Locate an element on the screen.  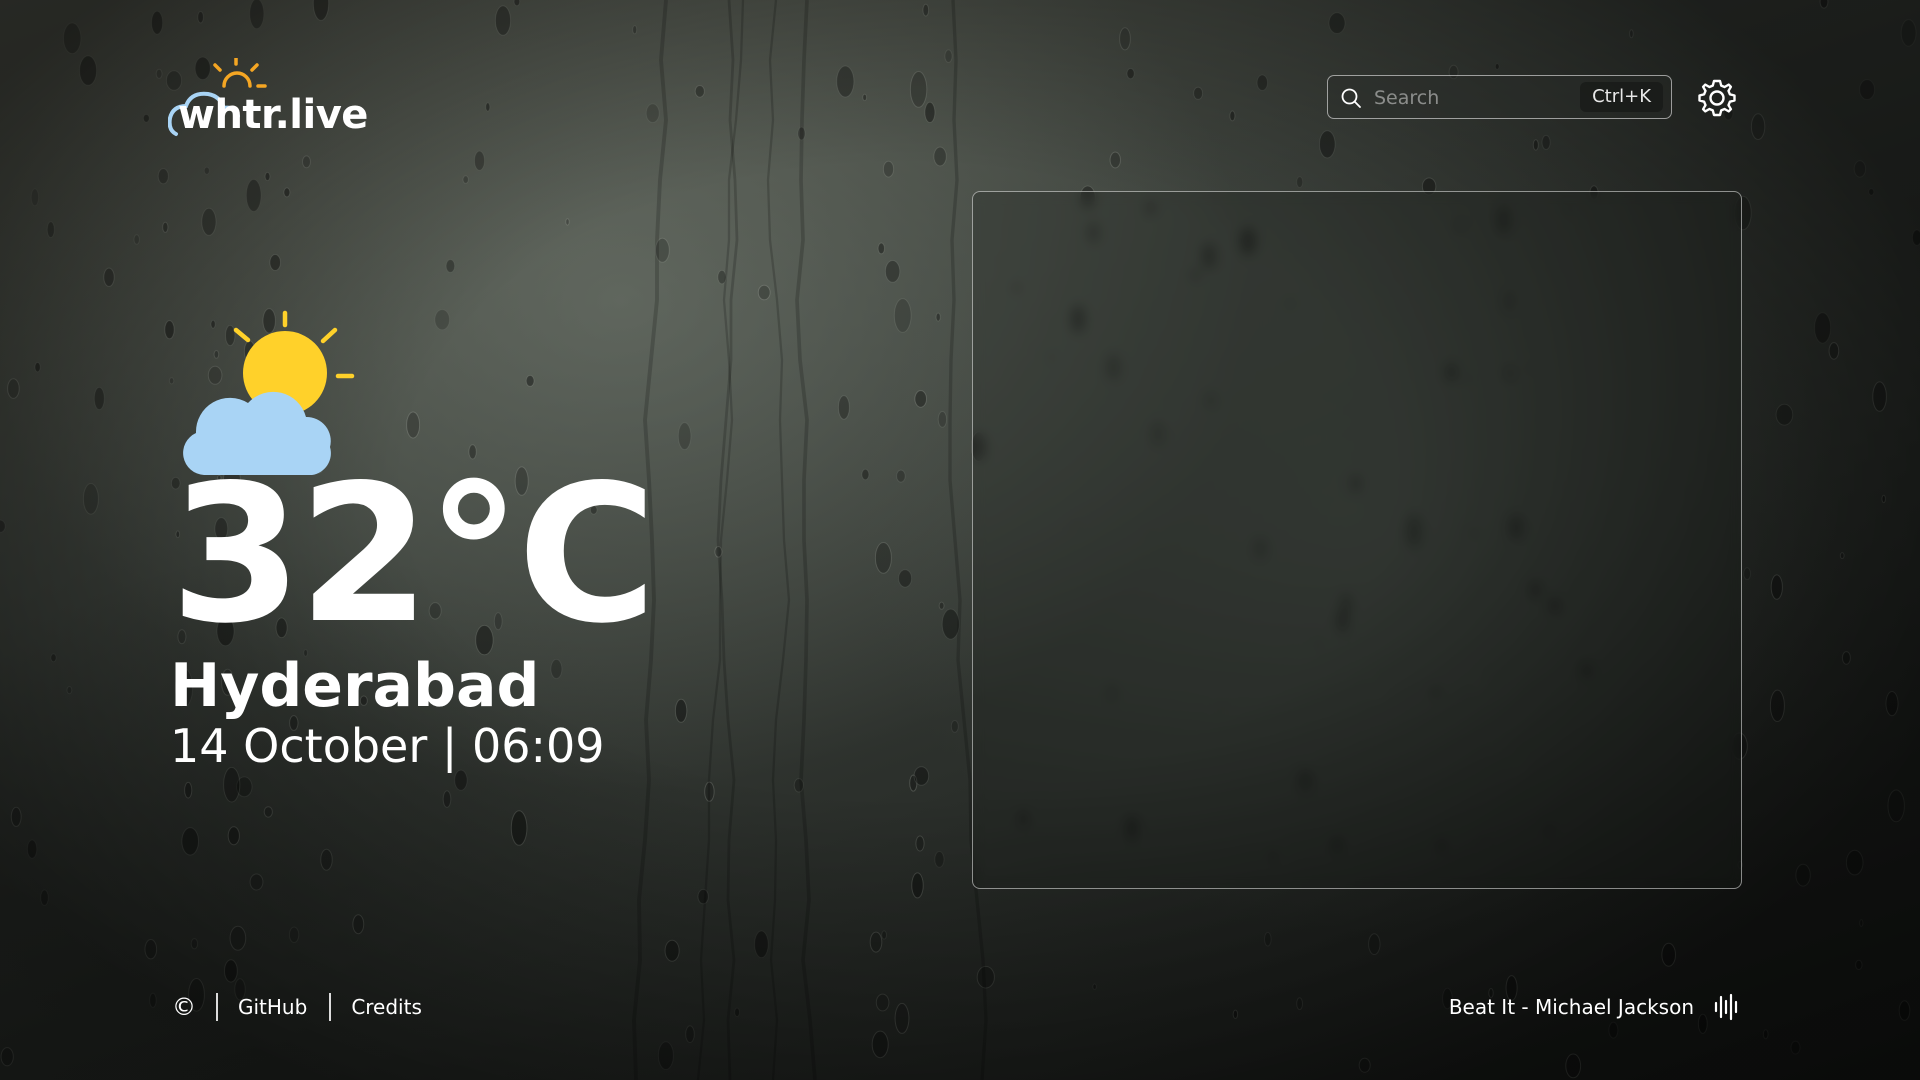
logo: whtr.live is located at coordinates (273, 103).